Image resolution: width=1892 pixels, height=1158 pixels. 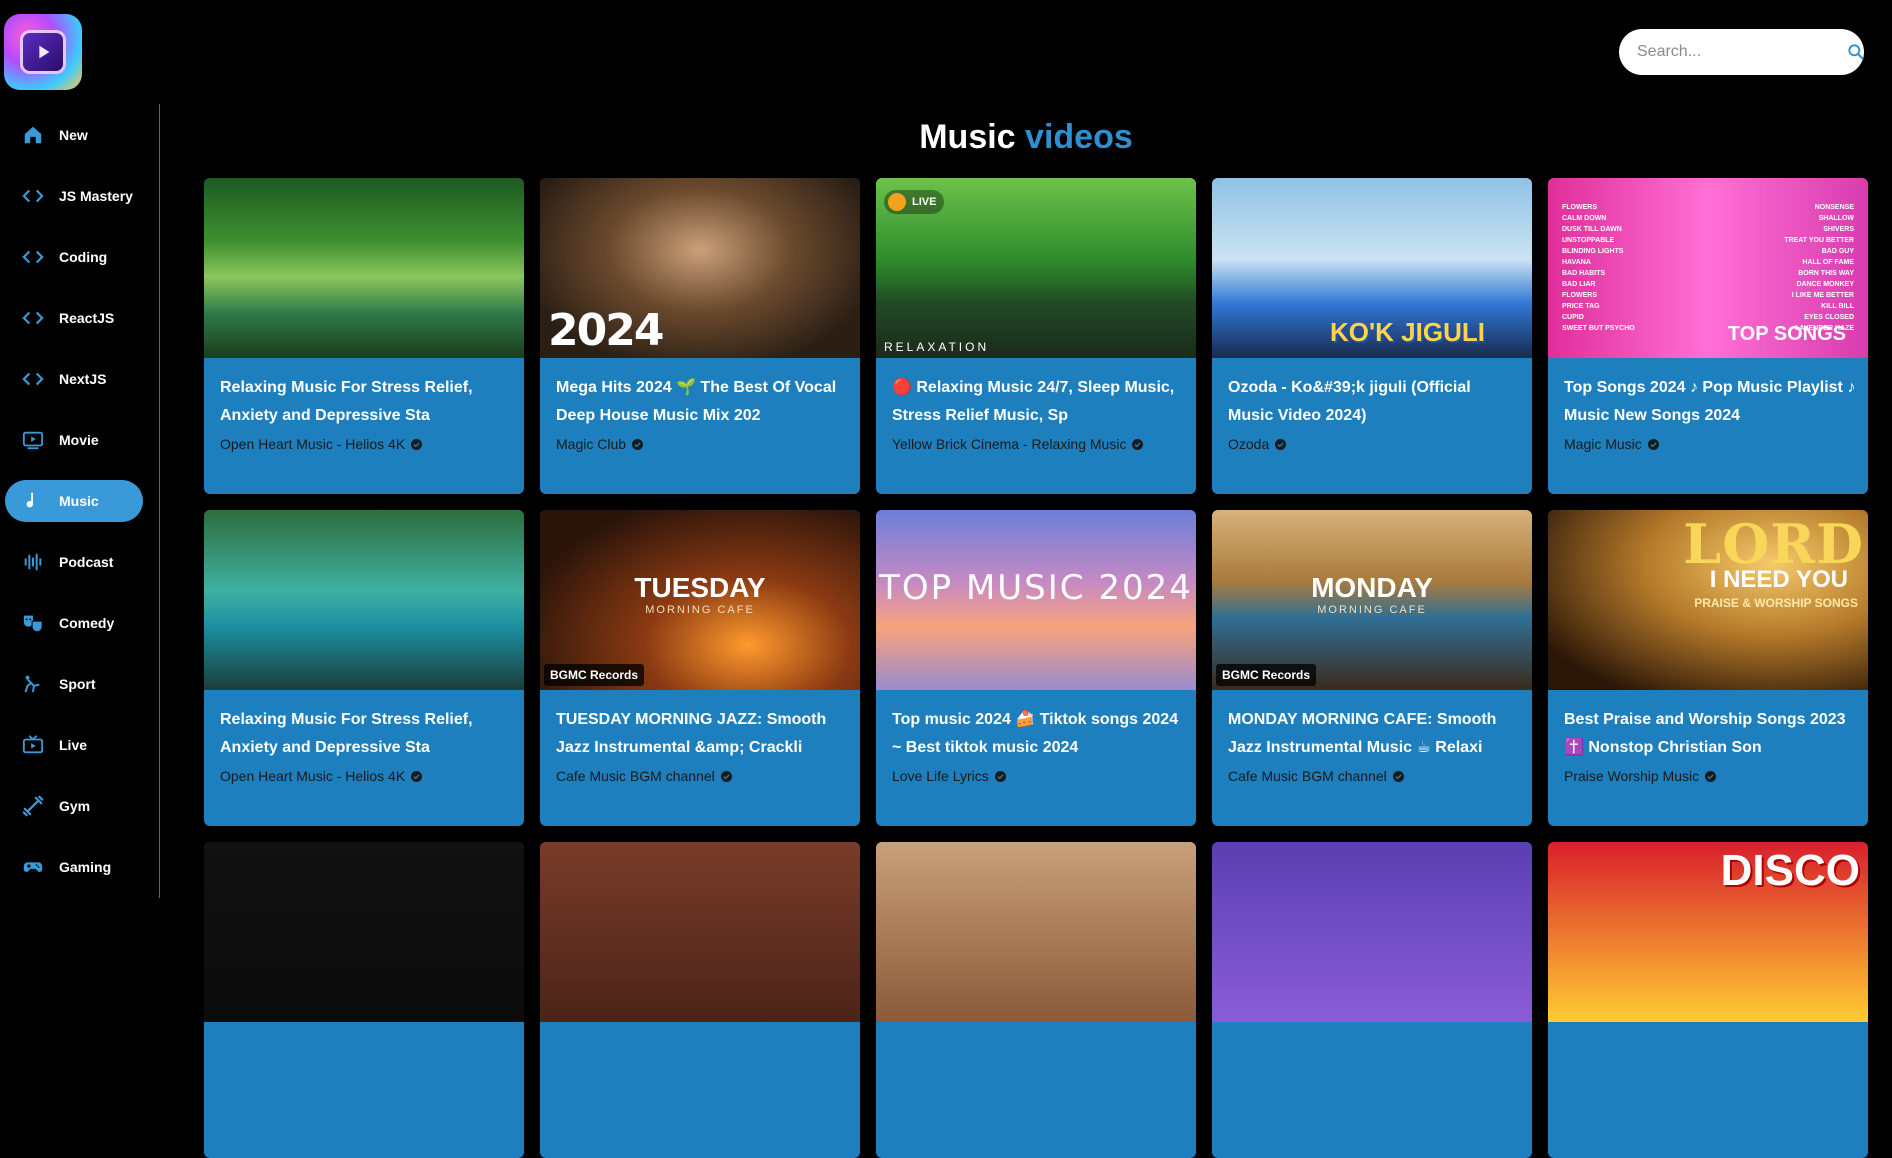 What do you see at coordinates (700, 268) in the screenshot?
I see `video-thumbnail: 2024` at bounding box center [700, 268].